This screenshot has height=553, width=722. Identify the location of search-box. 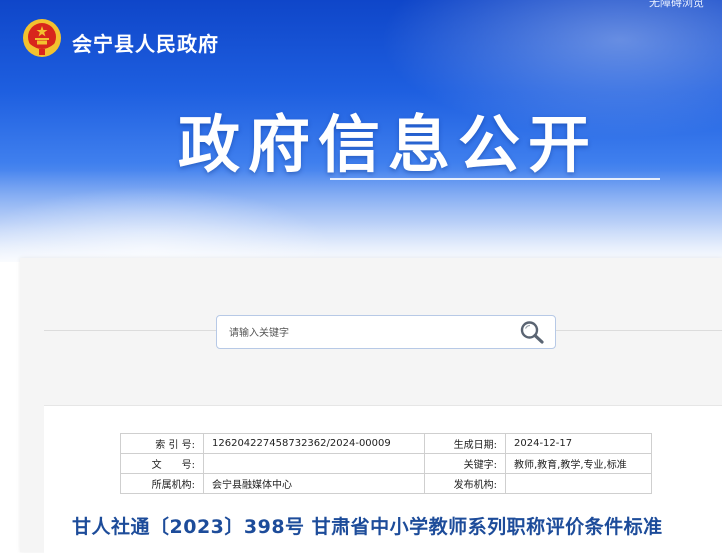
(386, 332).